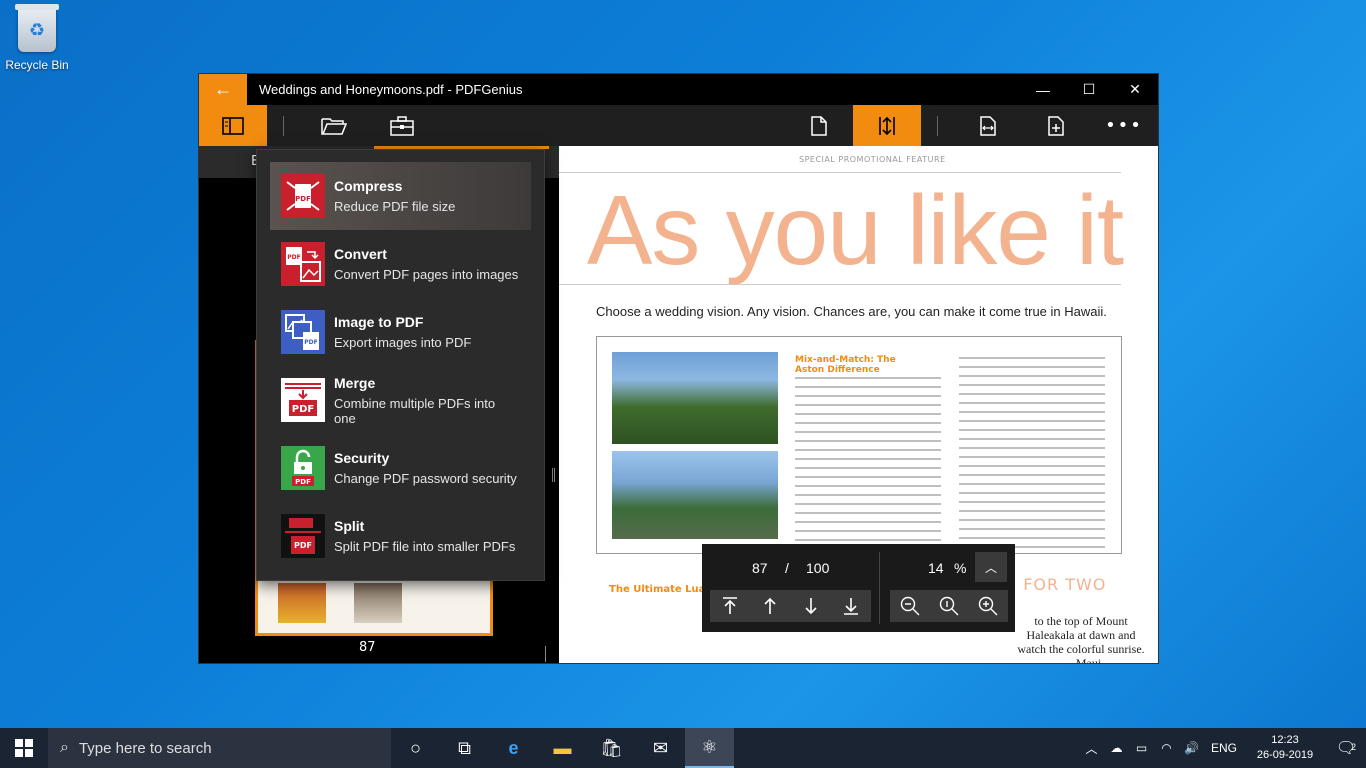 The image size is (1366, 768). Describe the element at coordinates (1285, 755) in the screenshot. I see `clock-date: 26-09-2019` at that location.